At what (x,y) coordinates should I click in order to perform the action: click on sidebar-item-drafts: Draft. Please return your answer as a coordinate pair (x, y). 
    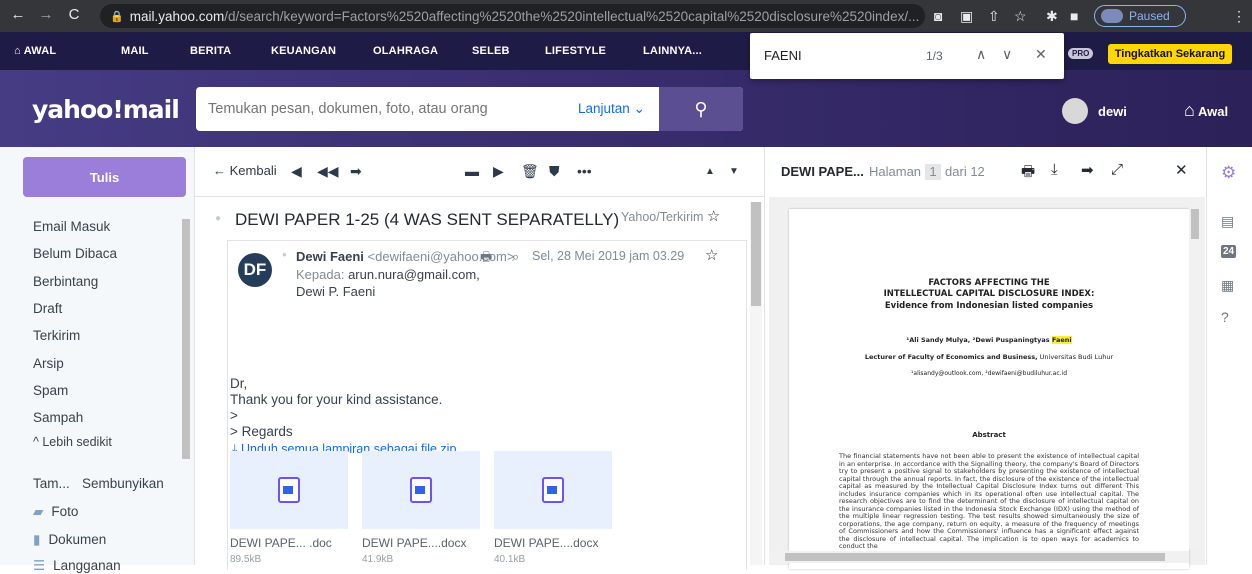
    Looking at the image, I should click on (47, 308).